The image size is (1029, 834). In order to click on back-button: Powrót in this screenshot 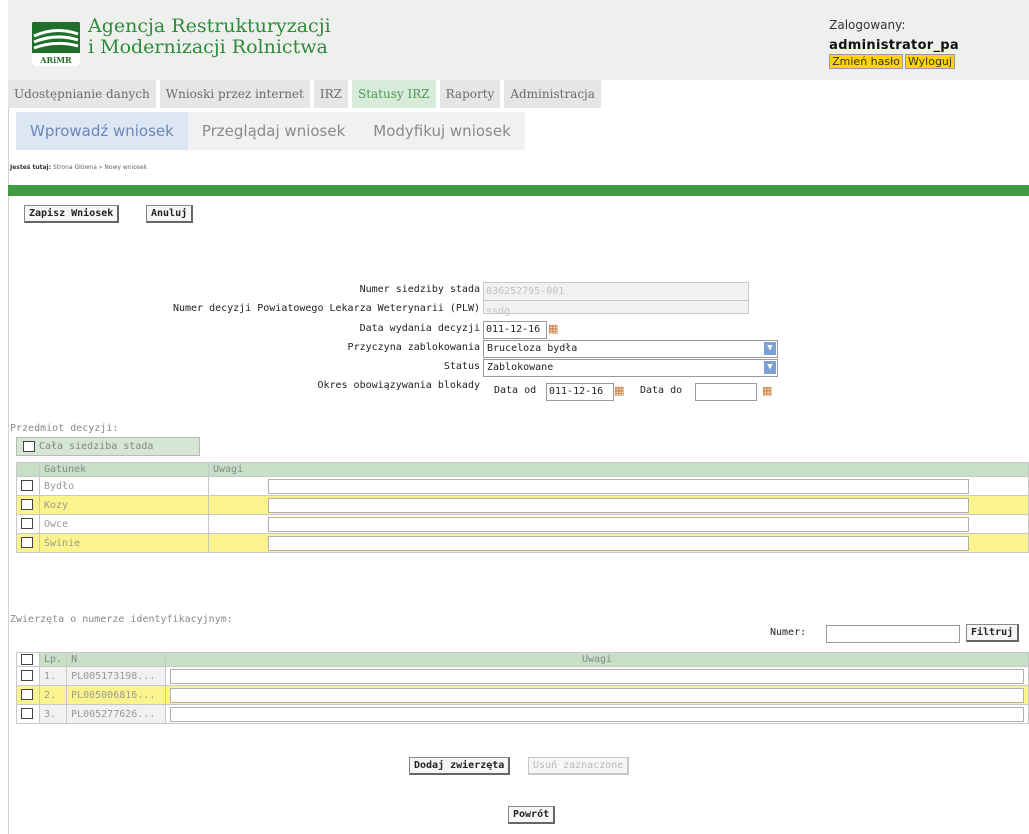, I will do `click(532, 815)`.